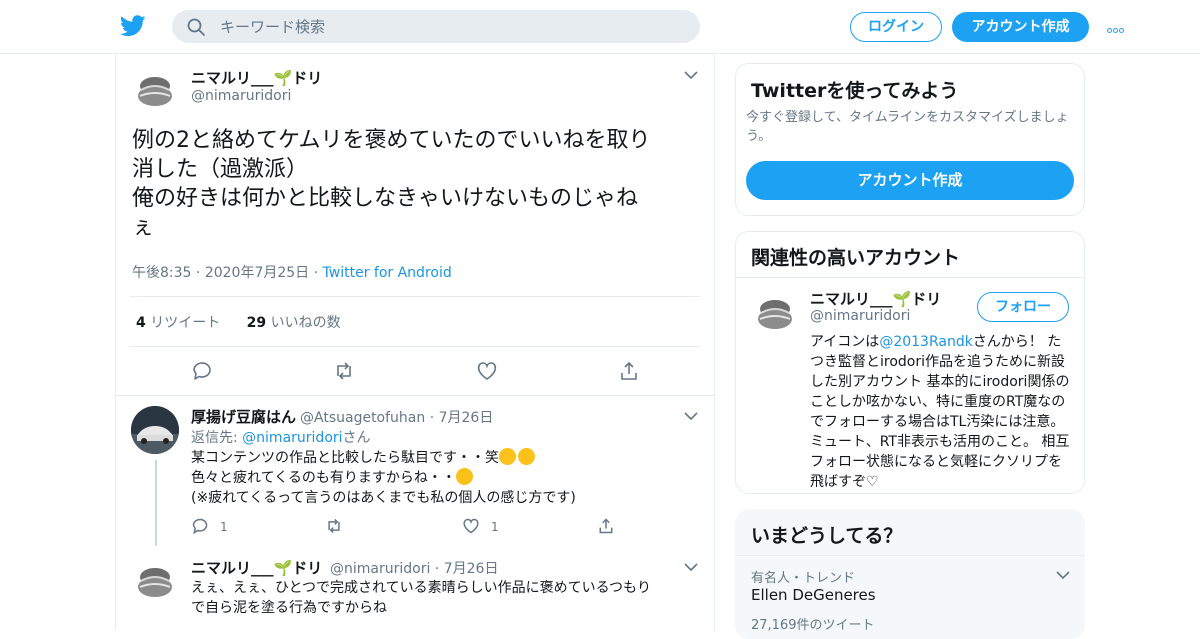 The height and width of the screenshot is (639, 1200). I want to click on reply-to-suffix: さん, so click(356, 438).